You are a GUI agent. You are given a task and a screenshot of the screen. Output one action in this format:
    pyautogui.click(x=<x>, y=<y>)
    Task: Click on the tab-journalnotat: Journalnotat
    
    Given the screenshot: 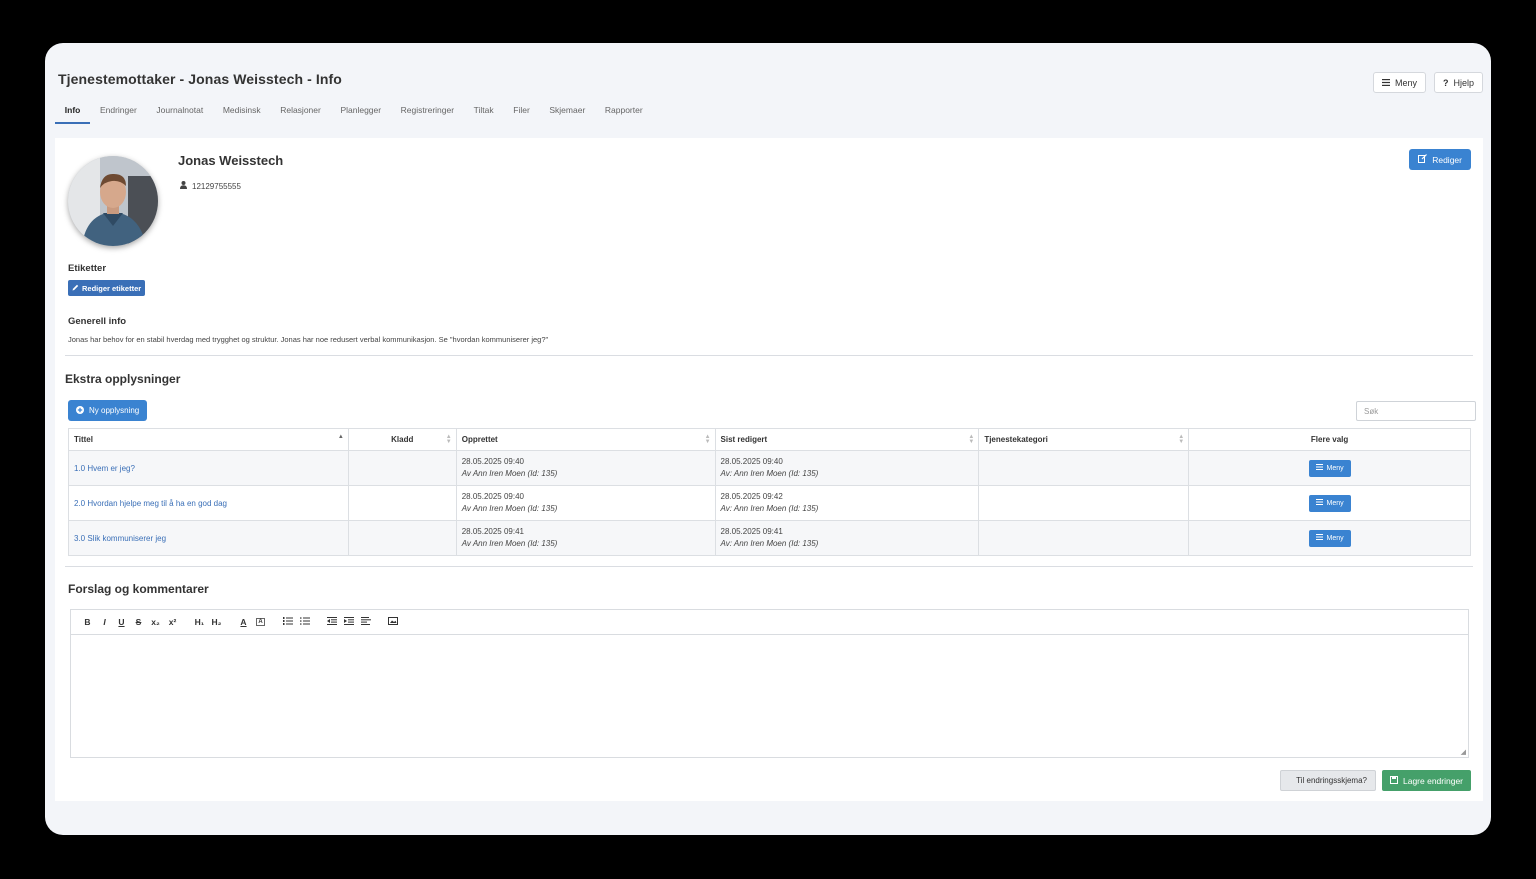 What is the action you would take?
    pyautogui.click(x=180, y=112)
    